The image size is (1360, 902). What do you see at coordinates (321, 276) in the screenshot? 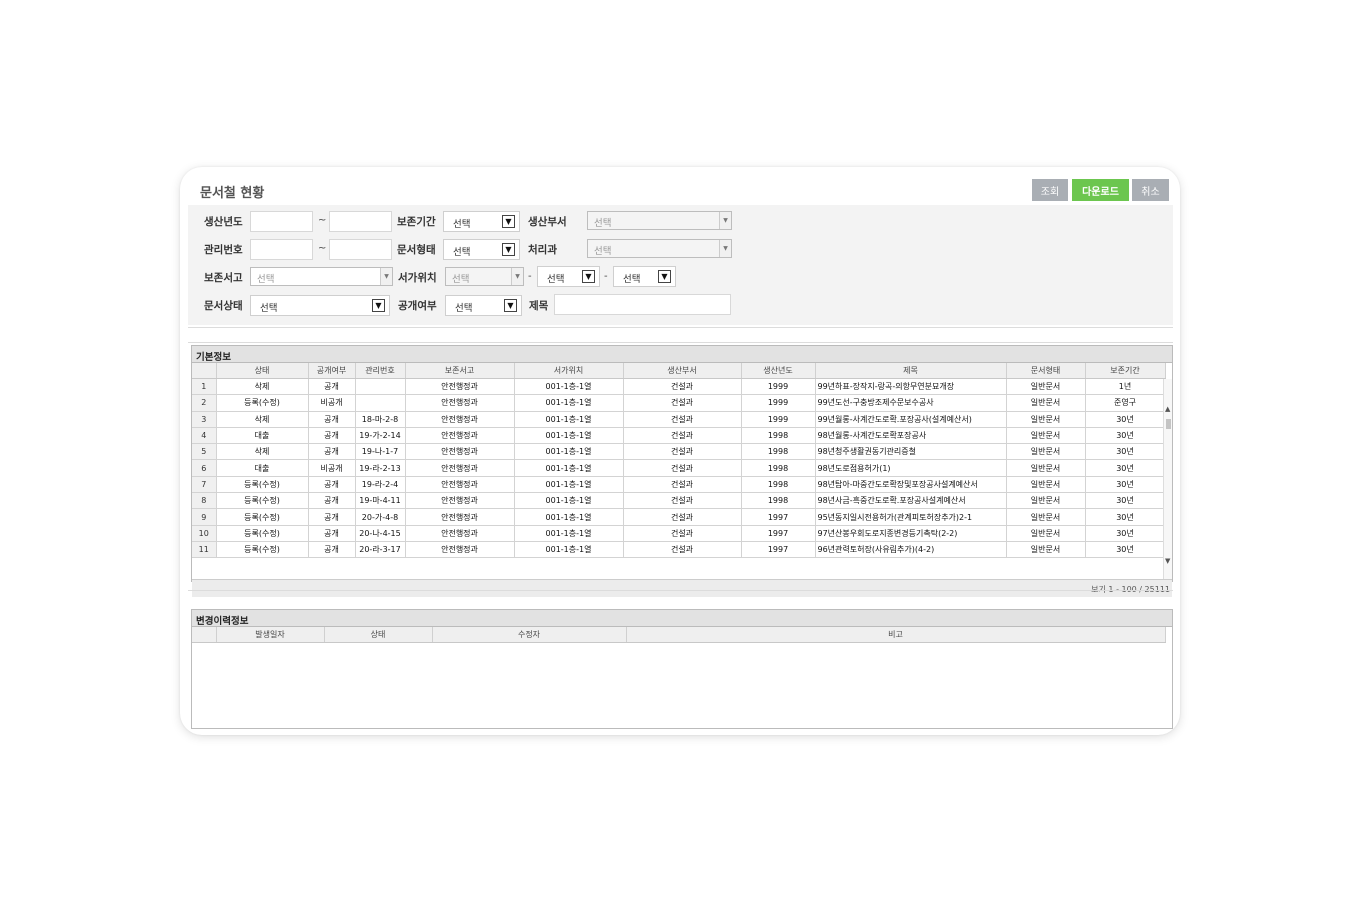
I see `archive-combo: 선택 ▼` at bounding box center [321, 276].